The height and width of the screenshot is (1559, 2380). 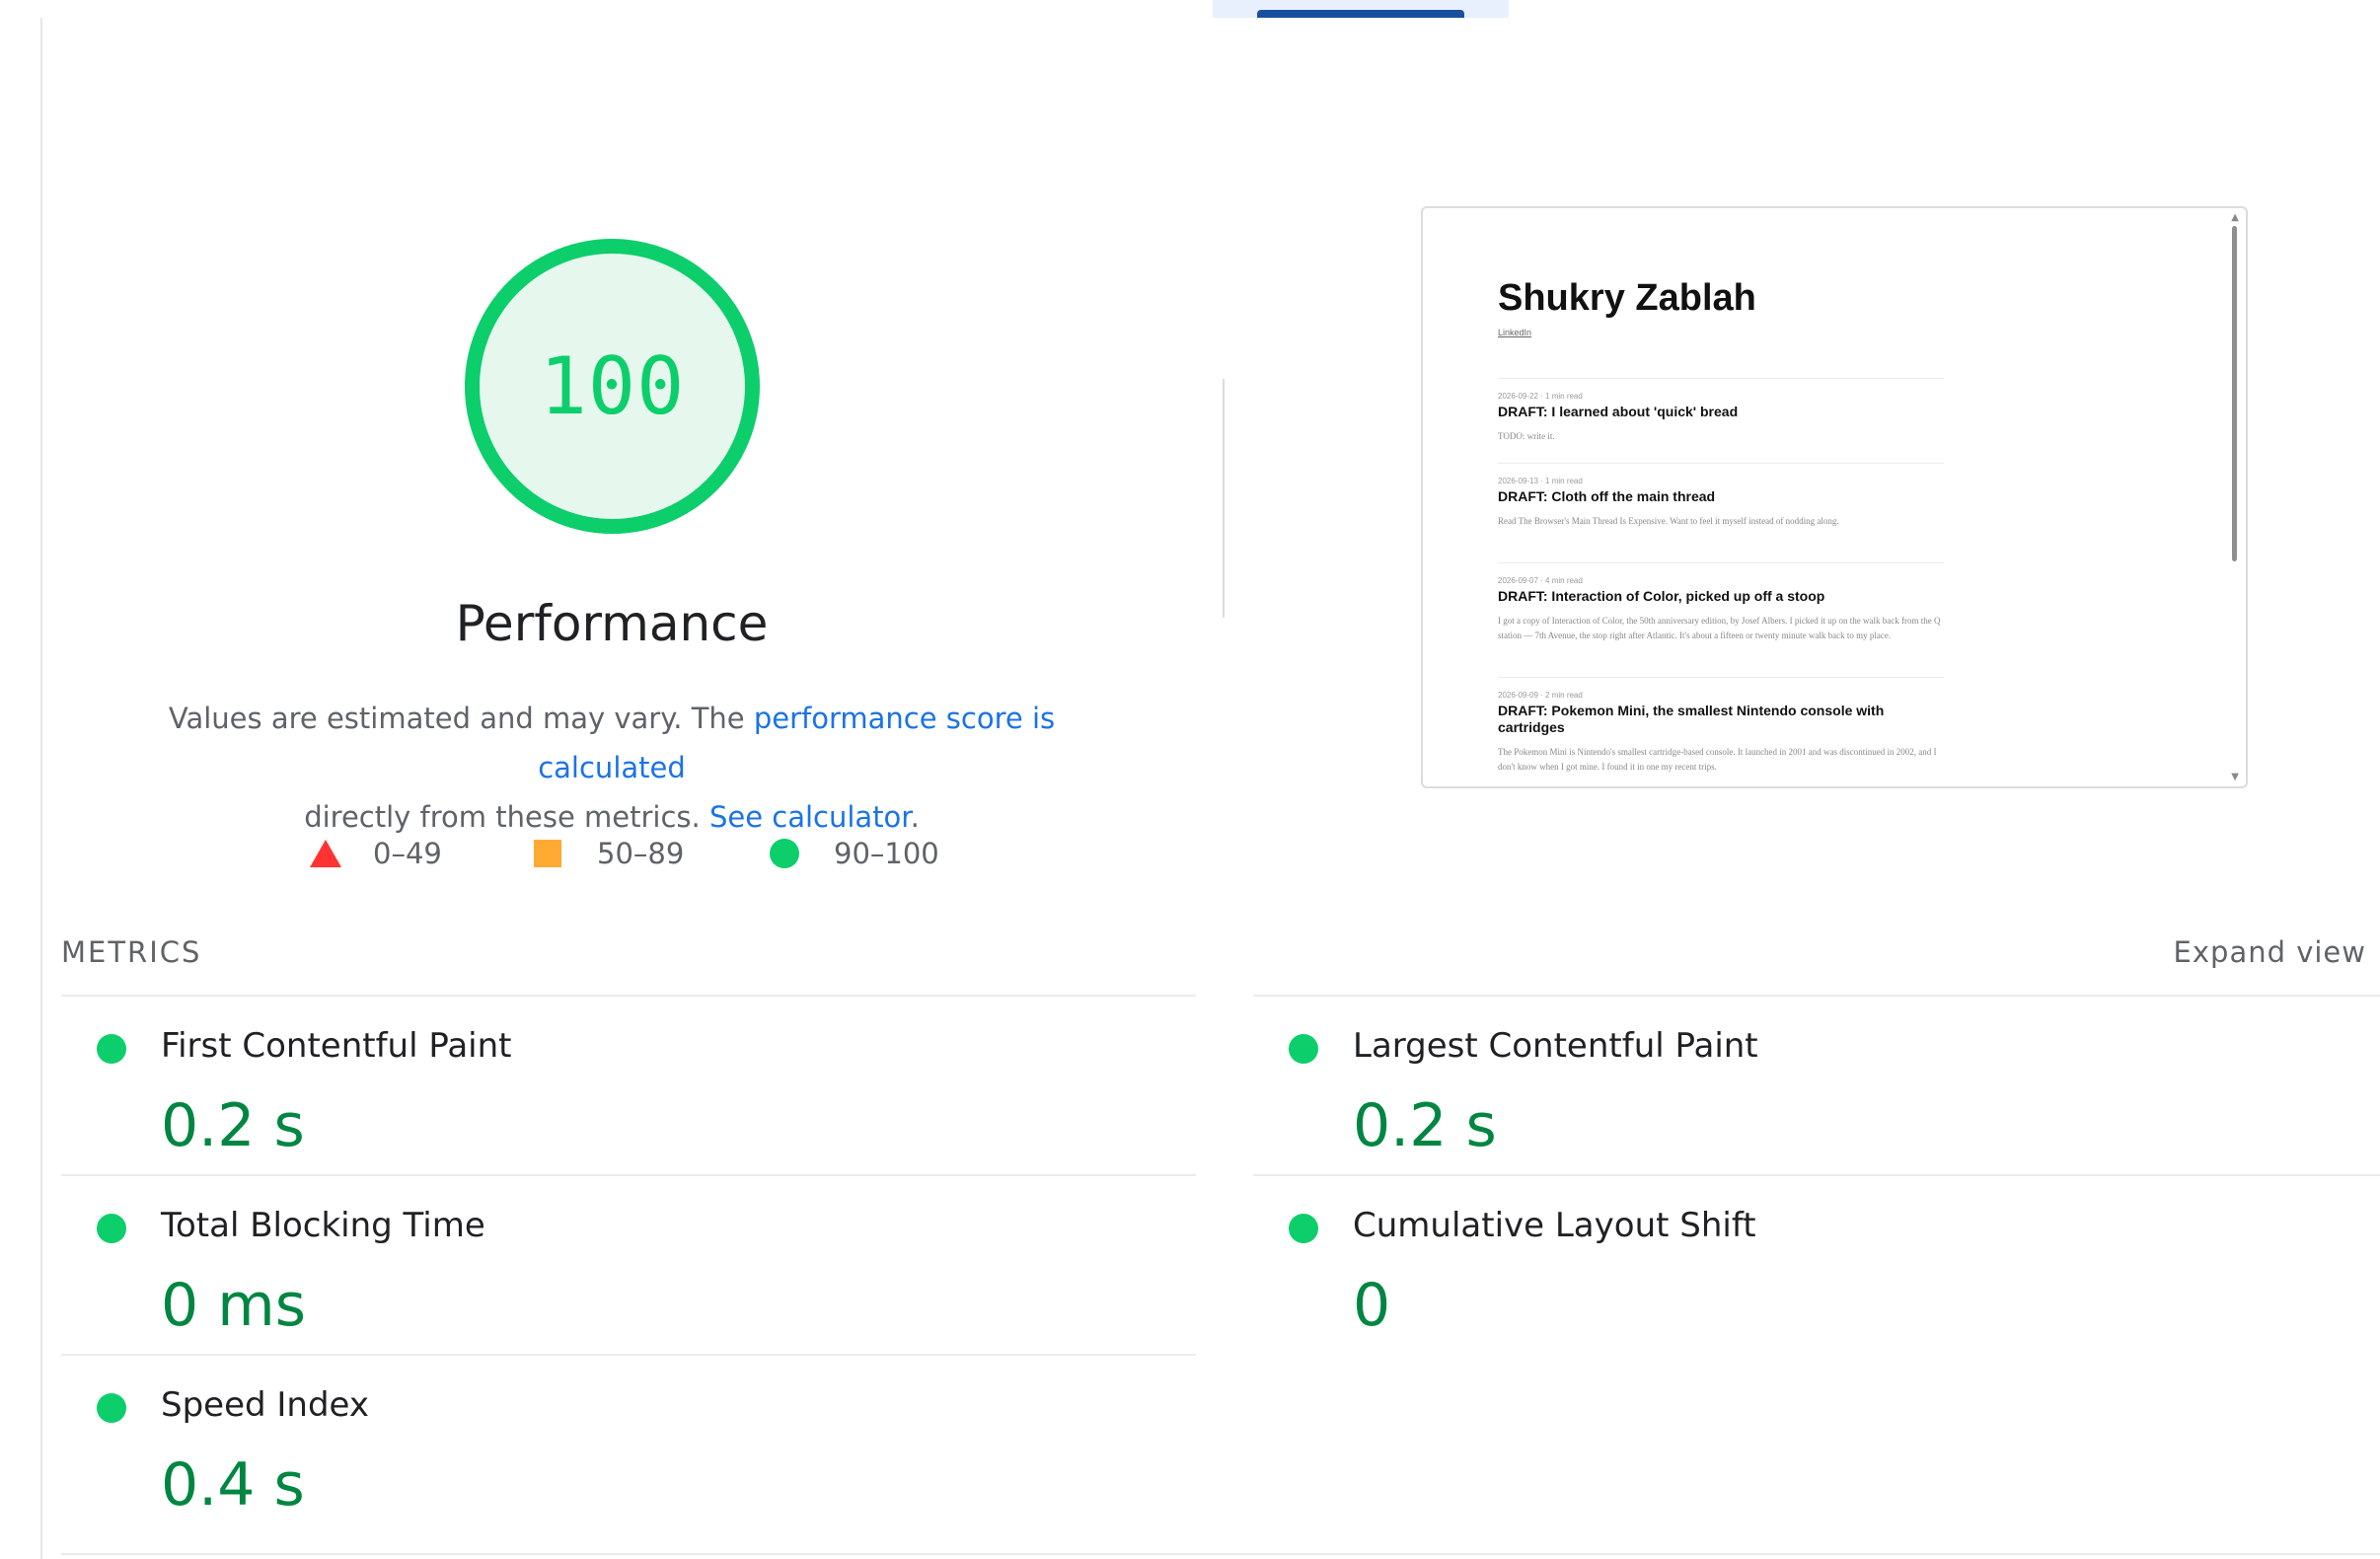 What do you see at coordinates (547, 853) in the screenshot?
I see `square-icon` at bounding box center [547, 853].